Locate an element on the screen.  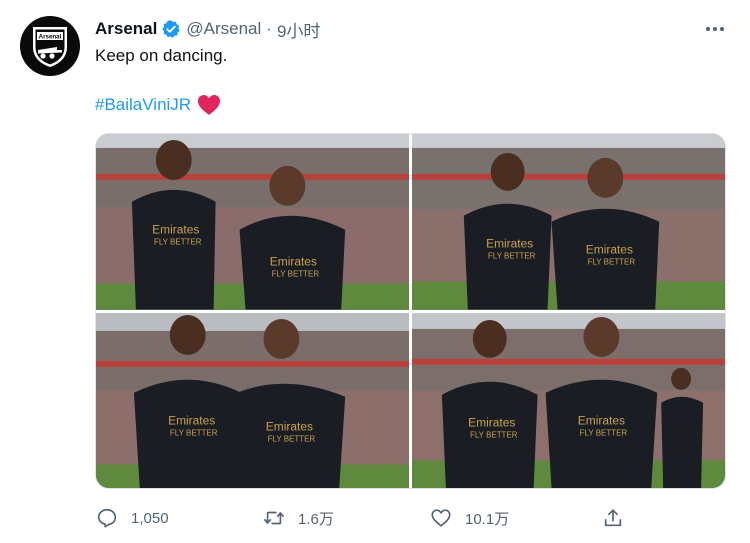
arsenal-crest-icon: Arsenal is located at coordinates (50, 47).